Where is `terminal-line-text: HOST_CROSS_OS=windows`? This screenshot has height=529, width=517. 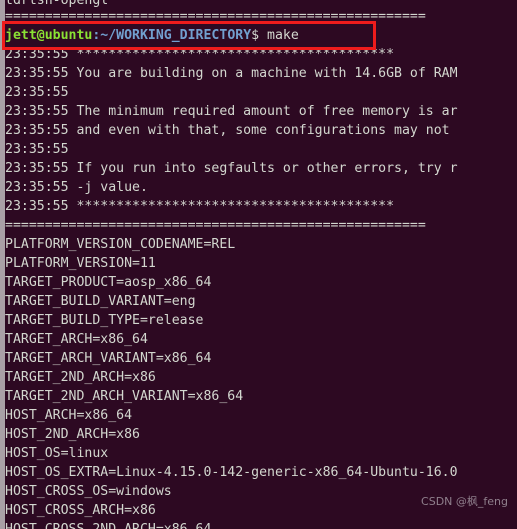 terminal-line-text: HOST_CROSS_OS=windows is located at coordinates (88, 491).